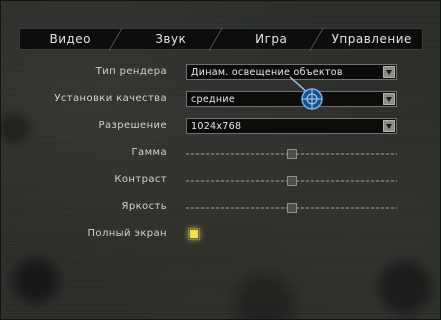 The image size is (441, 320). Describe the element at coordinates (221, 73) in the screenshot. I see `render-type-row: Тип рендера Динам. освещение объектов` at that location.